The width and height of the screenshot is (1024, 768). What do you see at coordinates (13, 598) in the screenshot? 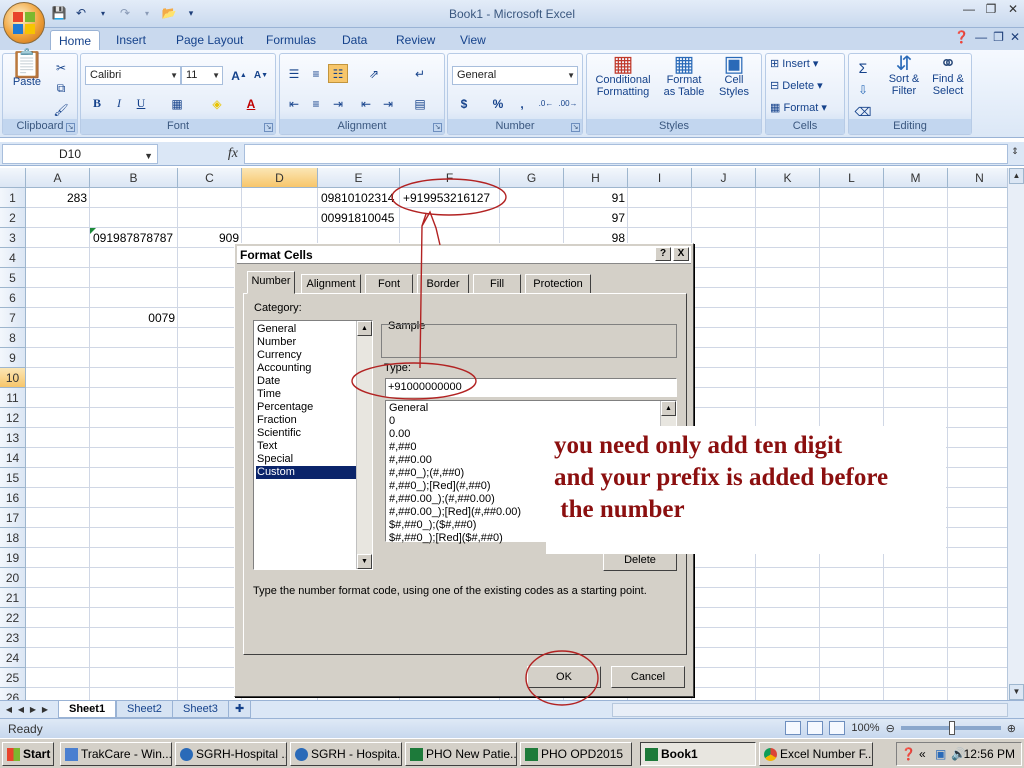
I see `row-header-21: 21` at bounding box center [13, 598].